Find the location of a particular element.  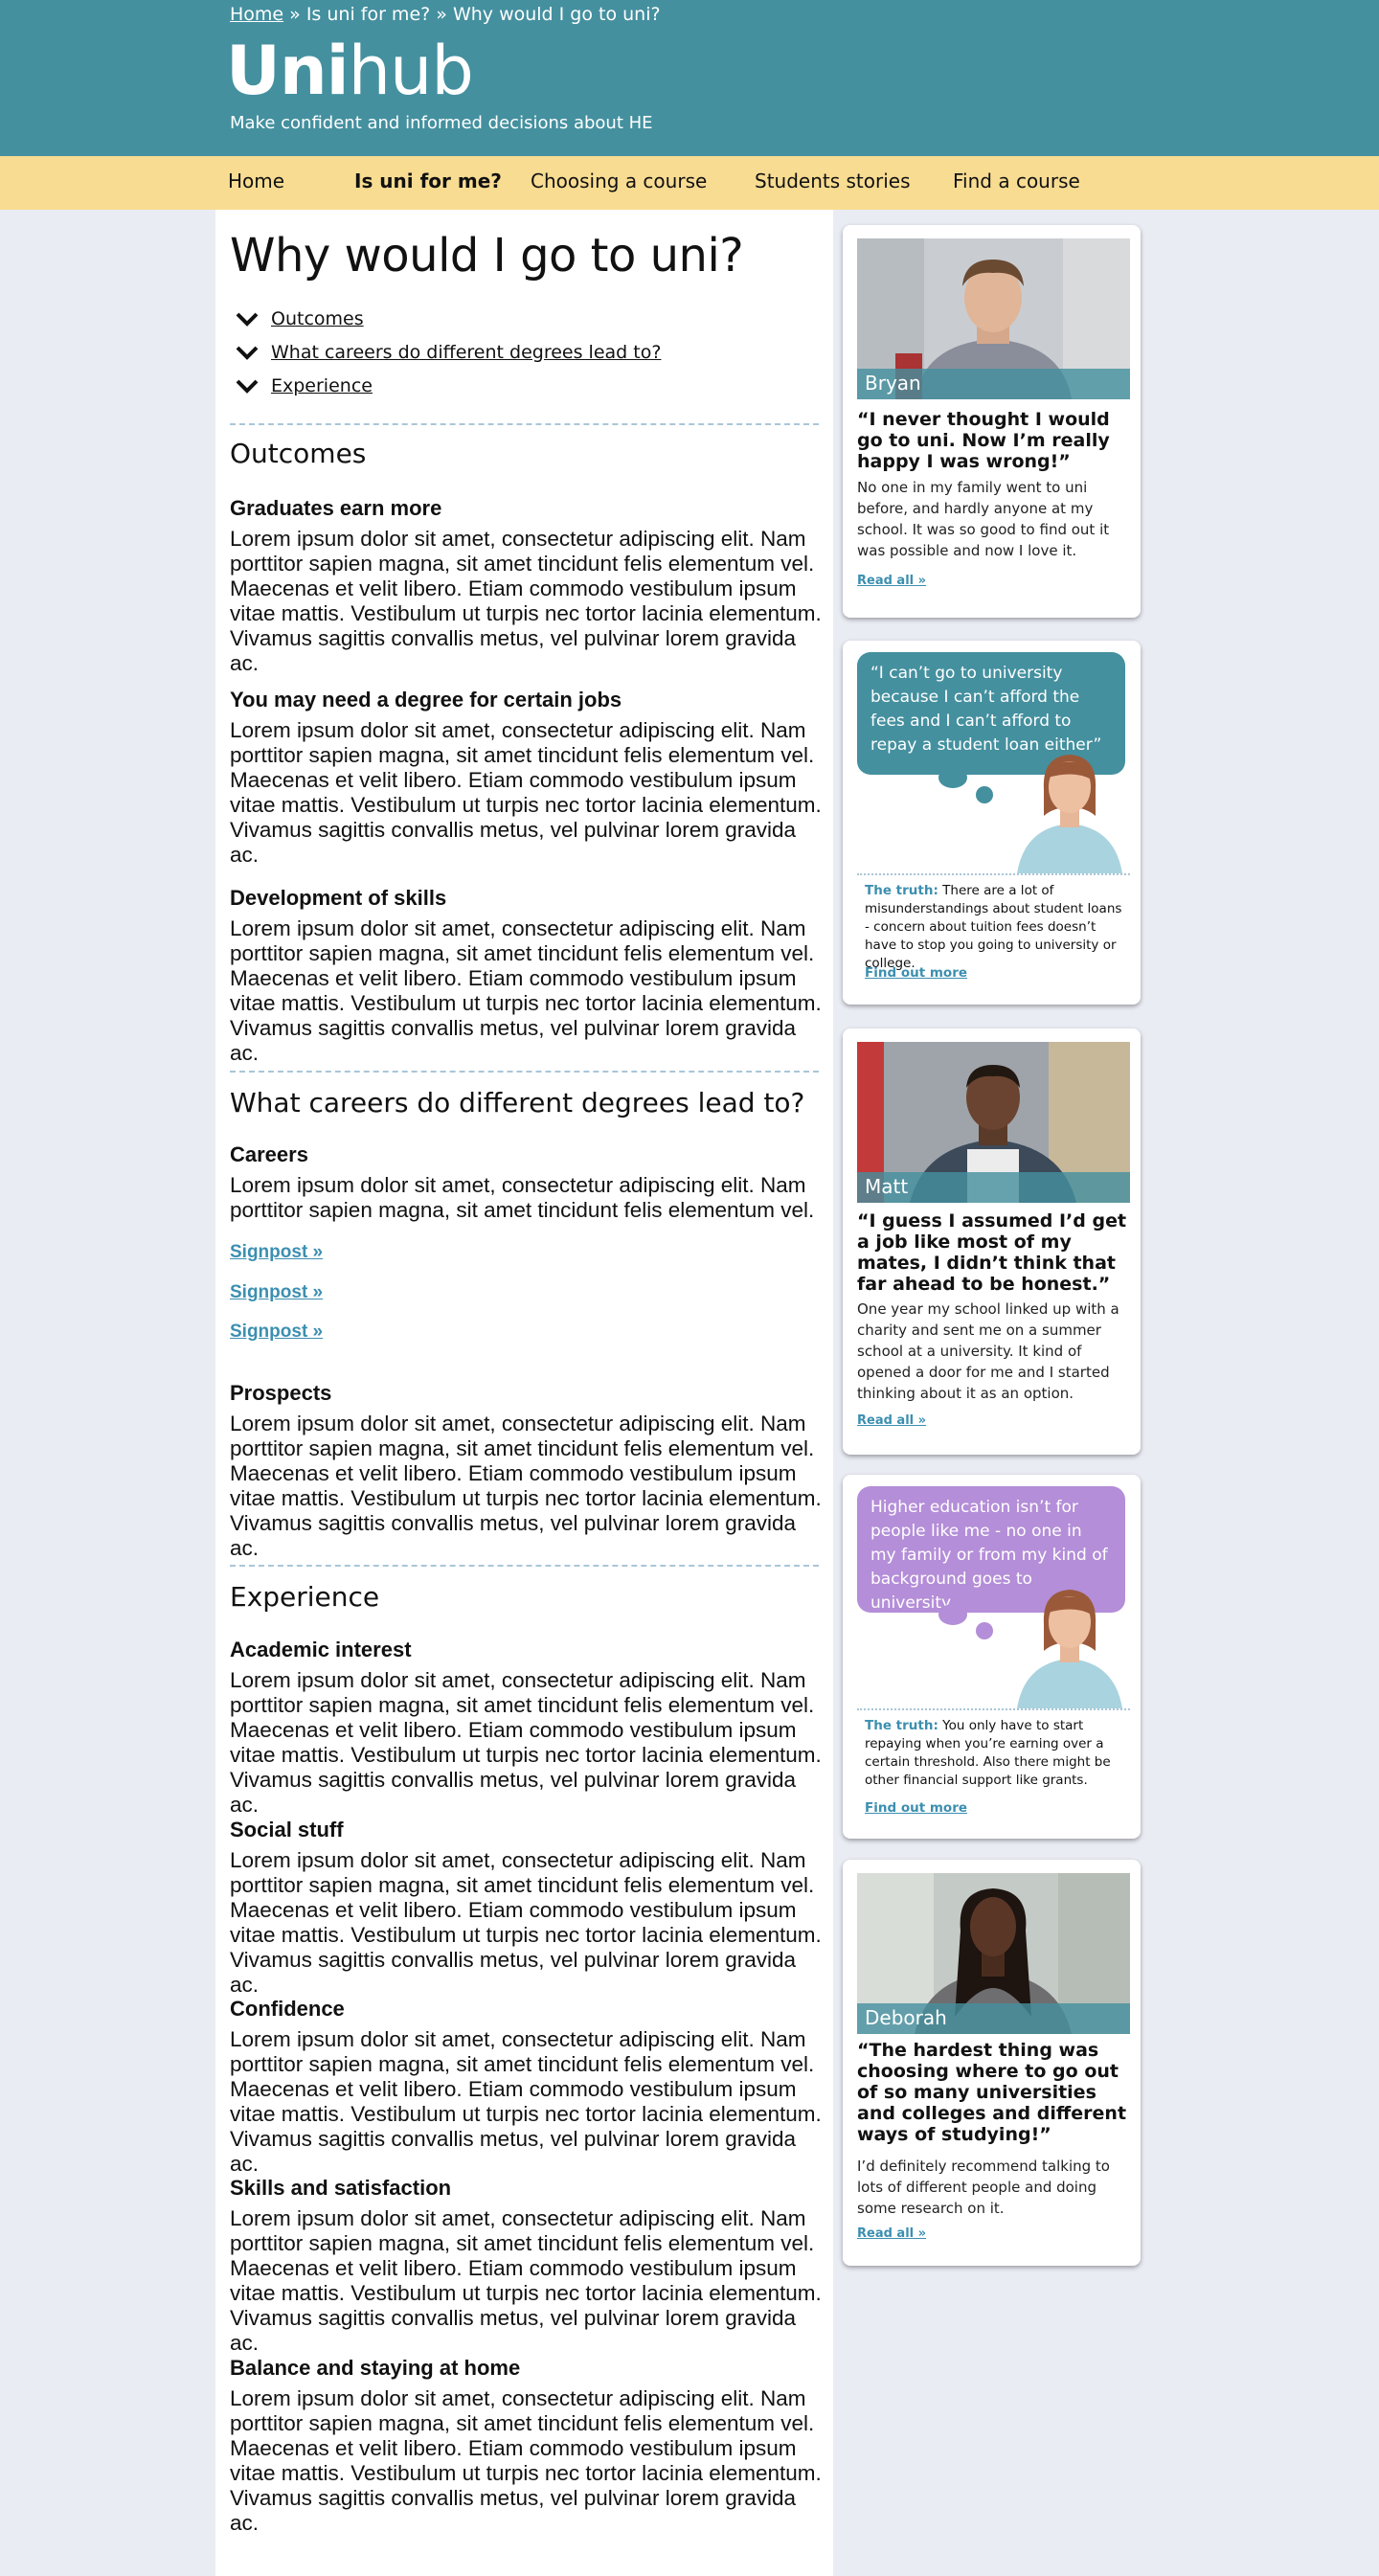

student-photo: Deborah is located at coordinates (993, 1953).